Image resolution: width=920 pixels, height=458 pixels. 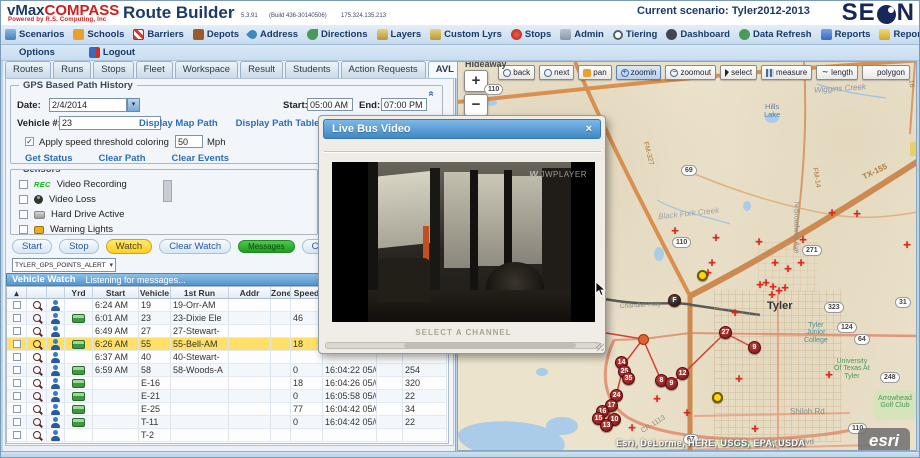 What do you see at coordinates (79, 293) in the screenshot?
I see `column-header-yrd: Yrd` at bounding box center [79, 293].